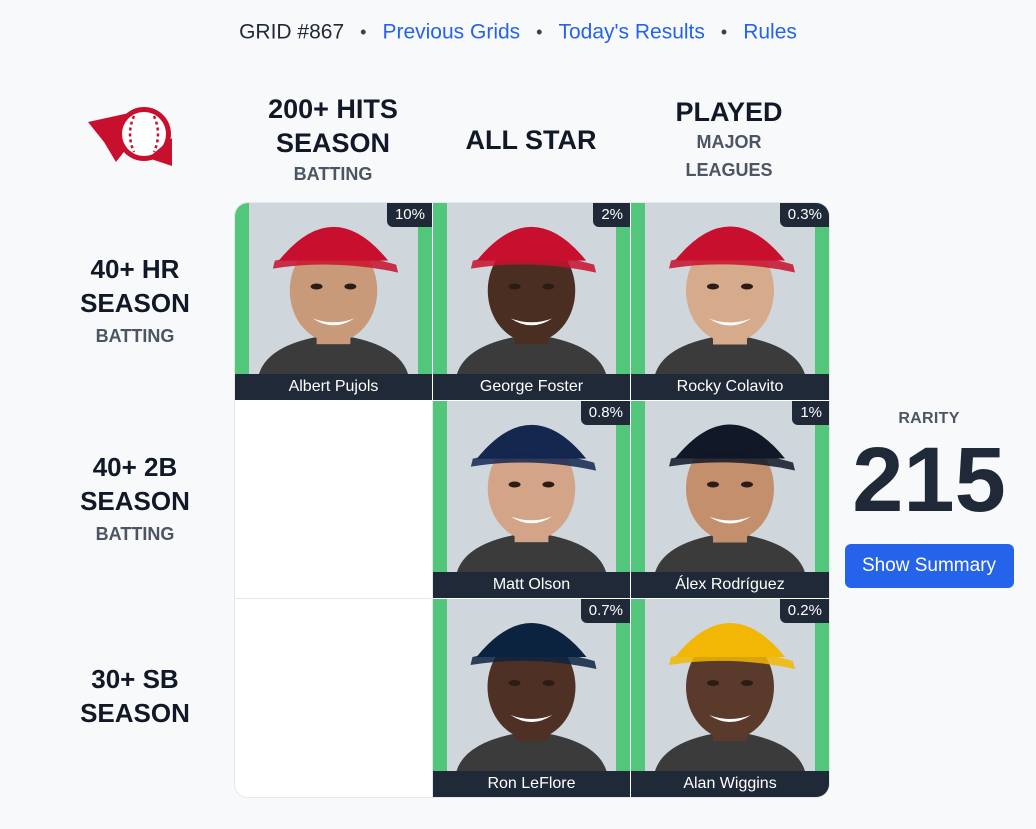 The height and width of the screenshot is (829, 1036). Describe the element at coordinates (531, 784) in the screenshot. I see `player-name-label: Ron LeFlore` at that location.